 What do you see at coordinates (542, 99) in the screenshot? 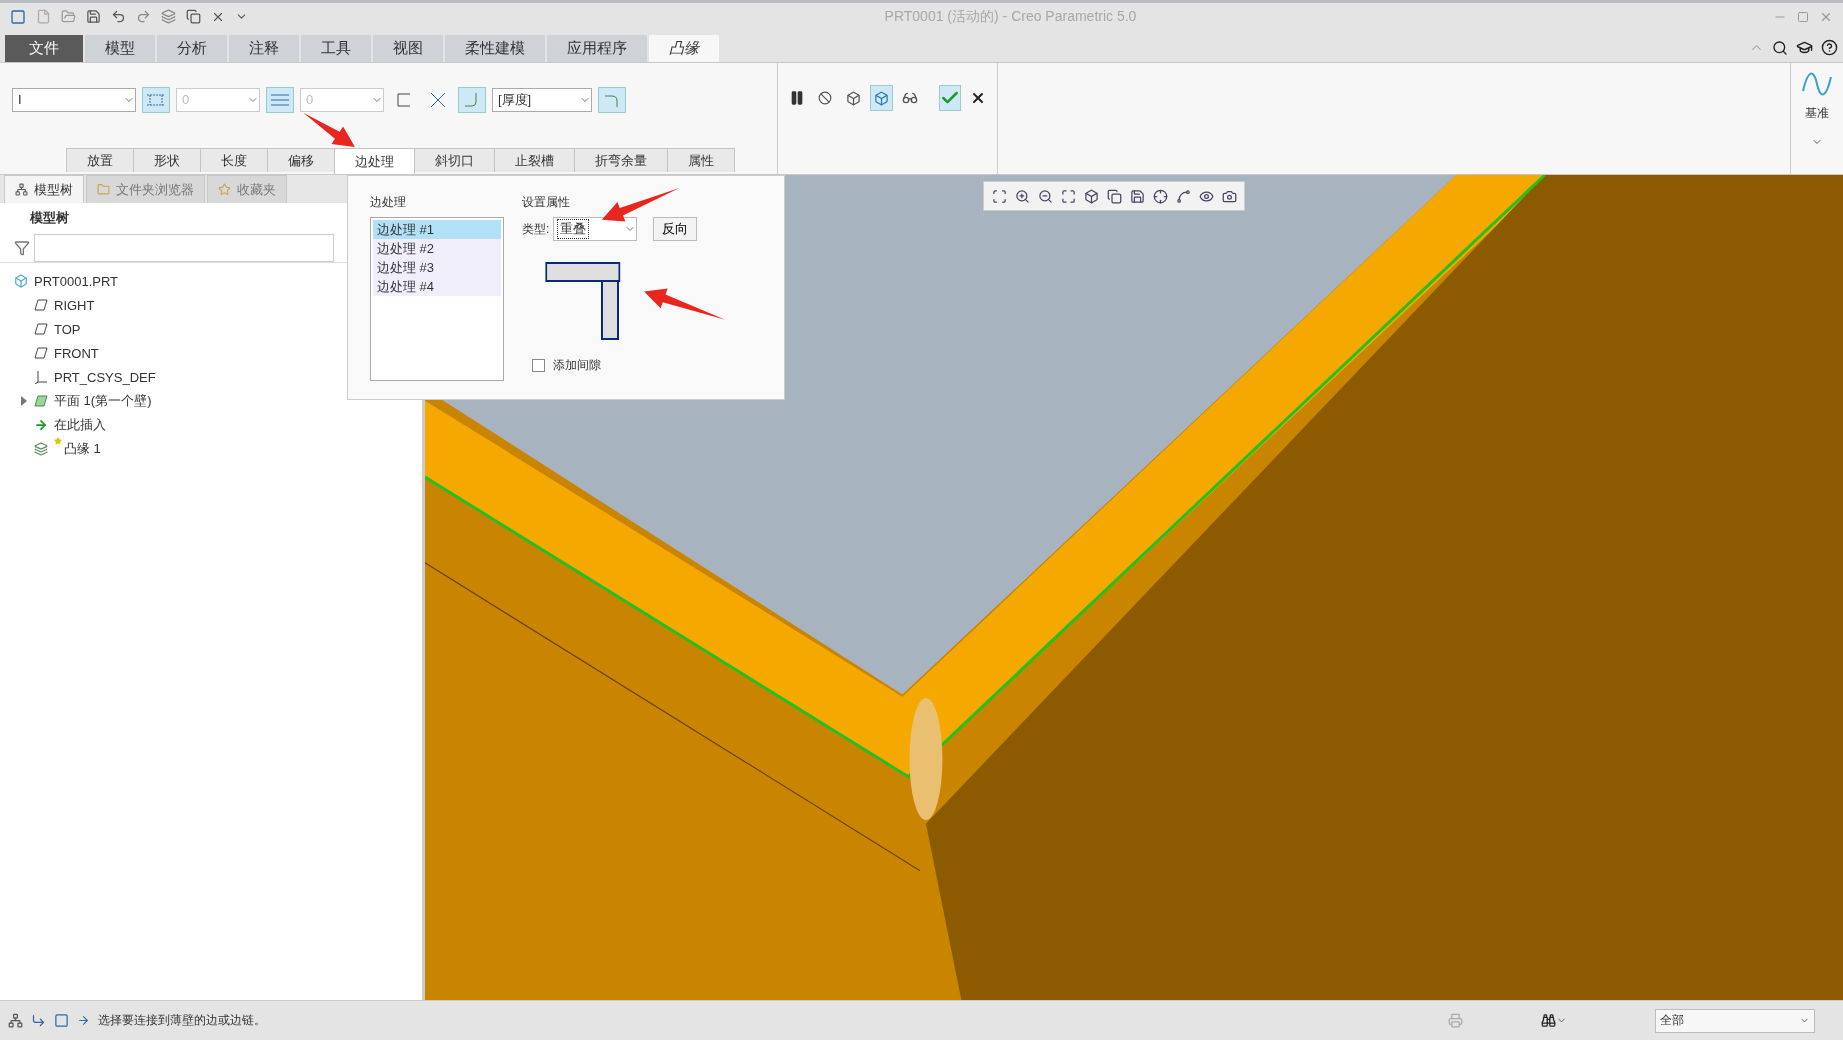
I see `thickness-field: [厚度]` at bounding box center [542, 99].